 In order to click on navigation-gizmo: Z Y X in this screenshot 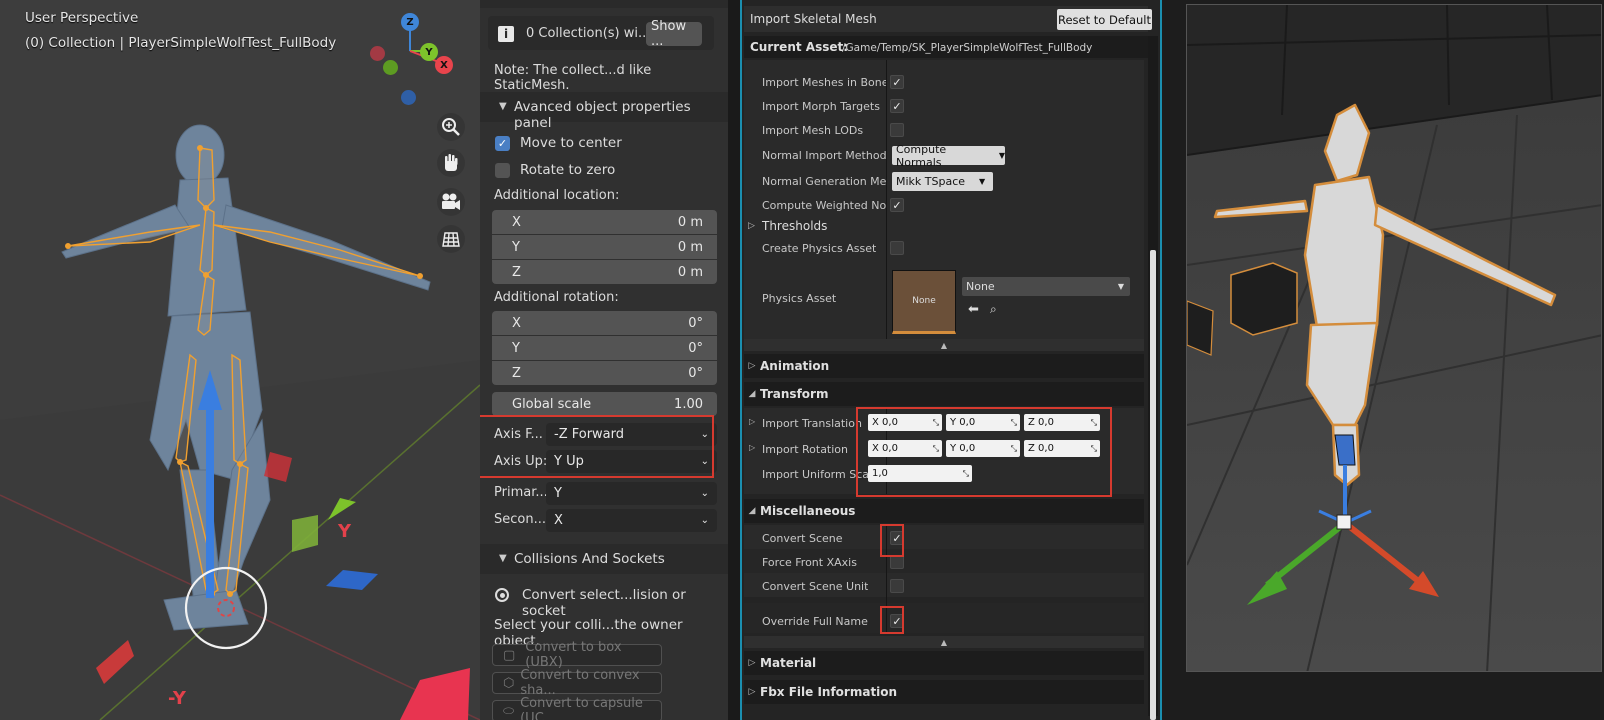, I will do `click(420, 60)`.